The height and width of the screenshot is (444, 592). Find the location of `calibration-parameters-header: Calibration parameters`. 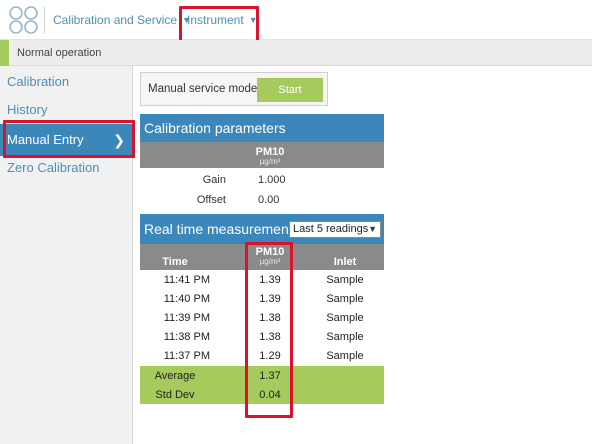

calibration-parameters-header: Calibration parameters is located at coordinates (262, 128).